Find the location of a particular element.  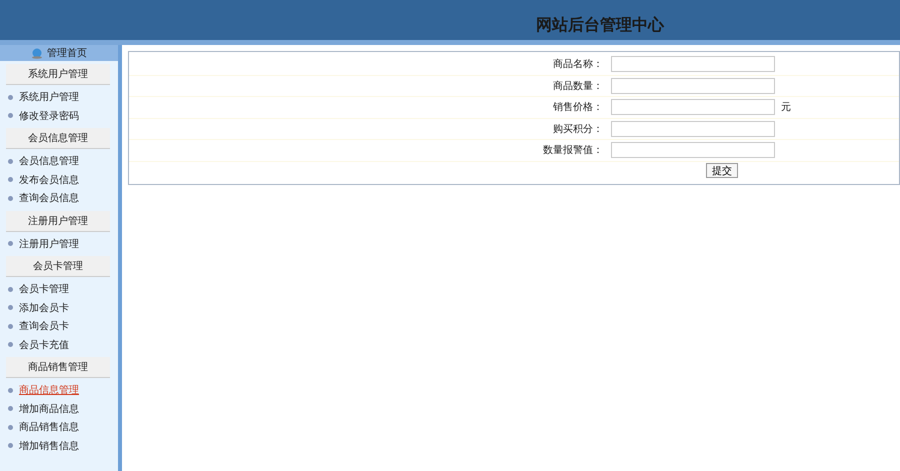

section-heading: 商品销售管理 is located at coordinates (58, 367).